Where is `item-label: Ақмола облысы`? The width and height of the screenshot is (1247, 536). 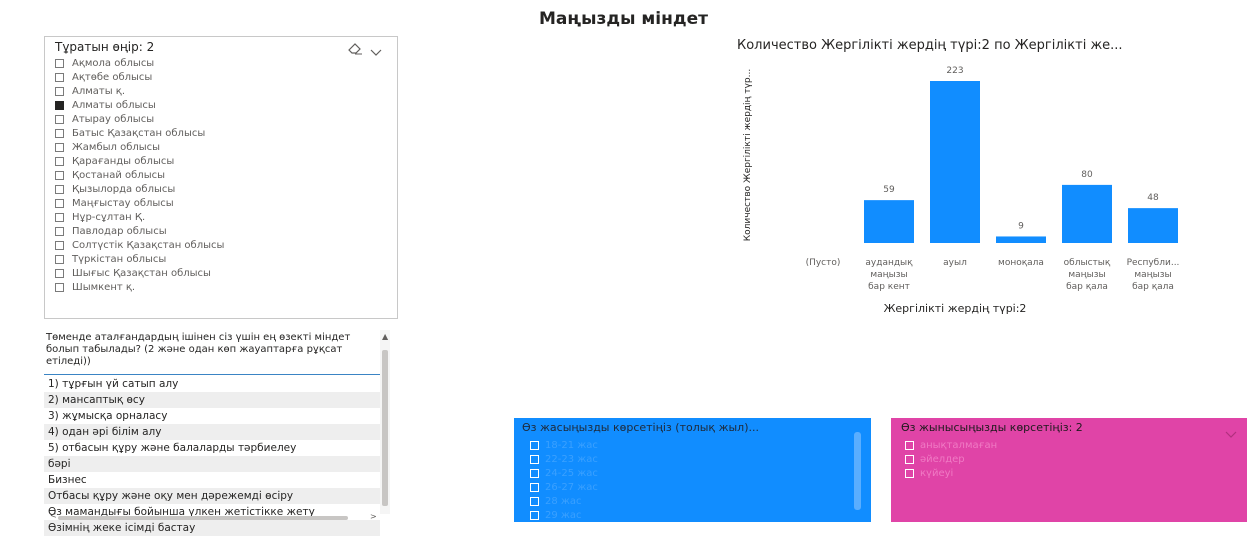
item-label: Ақмола облысы is located at coordinates (113, 63).